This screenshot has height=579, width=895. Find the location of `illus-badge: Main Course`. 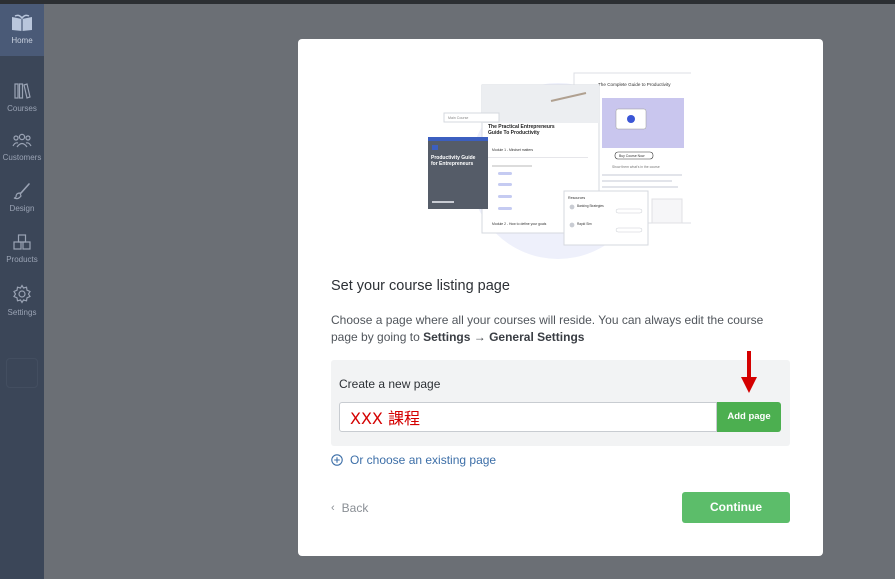

illus-badge: Main Course is located at coordinates (458, 118).